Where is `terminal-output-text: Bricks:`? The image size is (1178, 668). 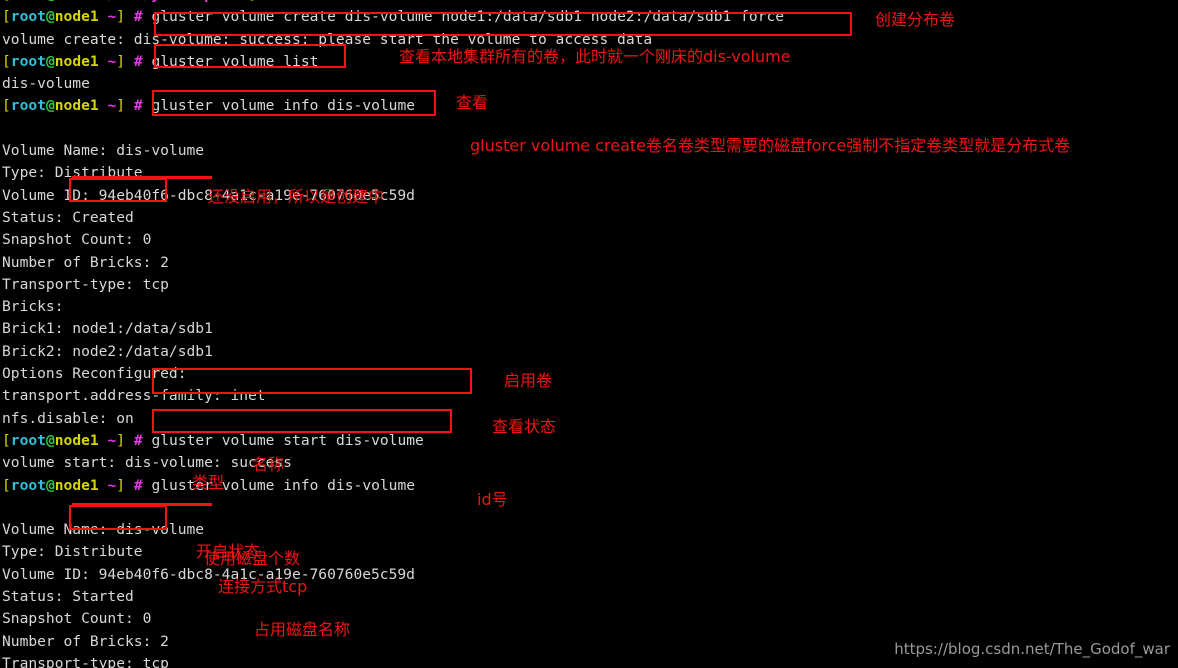 terminal-output-text: Bricks: is located at coordinates (33, 307).